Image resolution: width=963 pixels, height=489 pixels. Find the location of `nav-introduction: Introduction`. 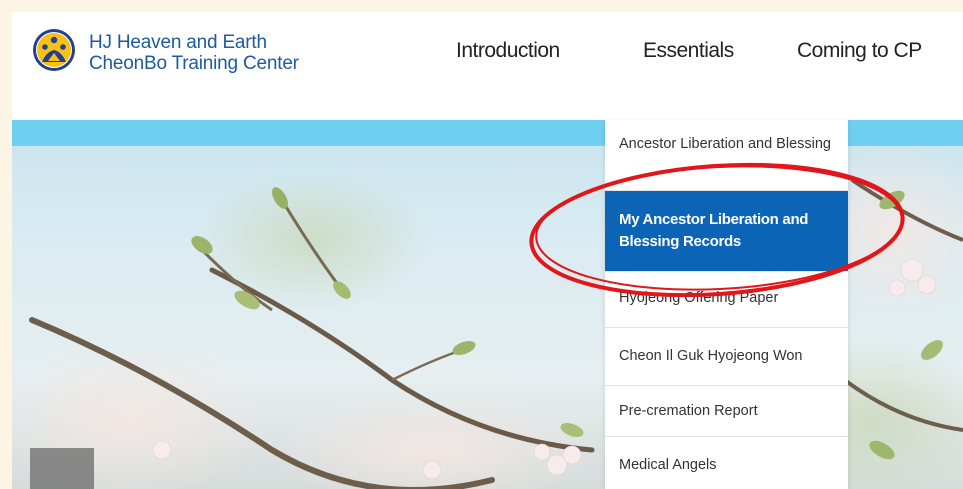

nav-introduction: Introduction is located at coordinates (508, 51).